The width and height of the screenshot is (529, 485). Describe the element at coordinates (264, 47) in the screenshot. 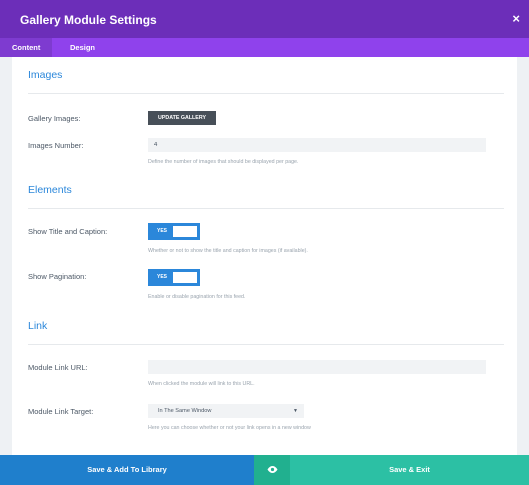

I see `tab-bar: Content Design` at that location.